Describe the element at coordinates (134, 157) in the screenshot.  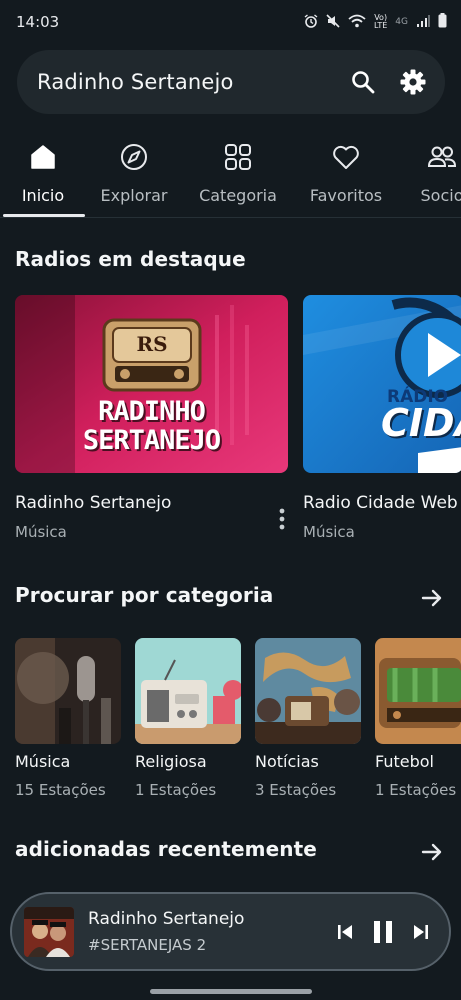
I see `compass-icon` at that location.